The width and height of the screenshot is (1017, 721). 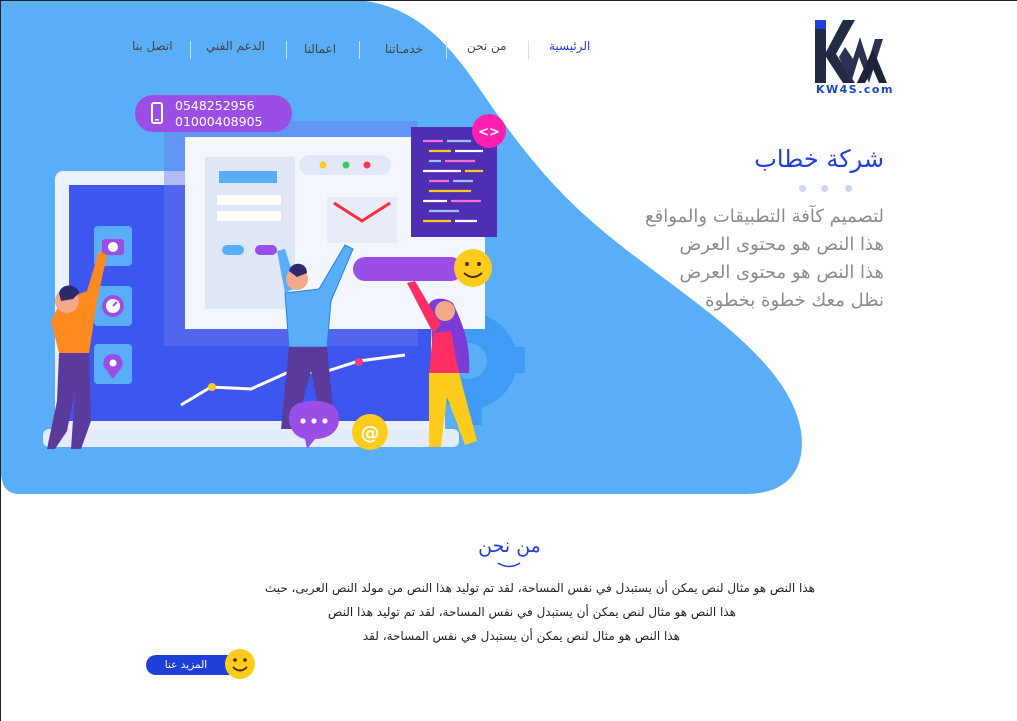 I want to click on clock-icon, so click(x=113, y=306).